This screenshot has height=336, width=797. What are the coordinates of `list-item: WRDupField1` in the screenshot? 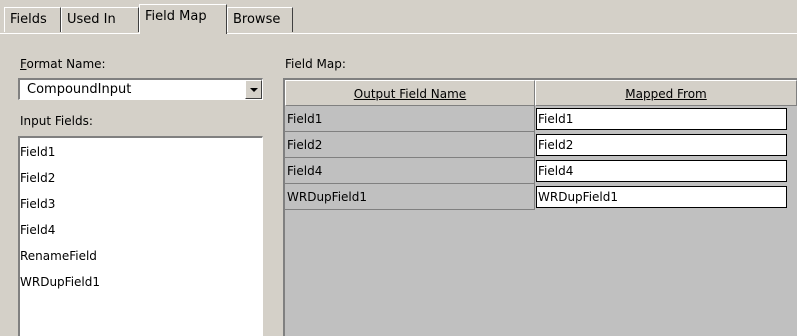 It's located at (60, 282).